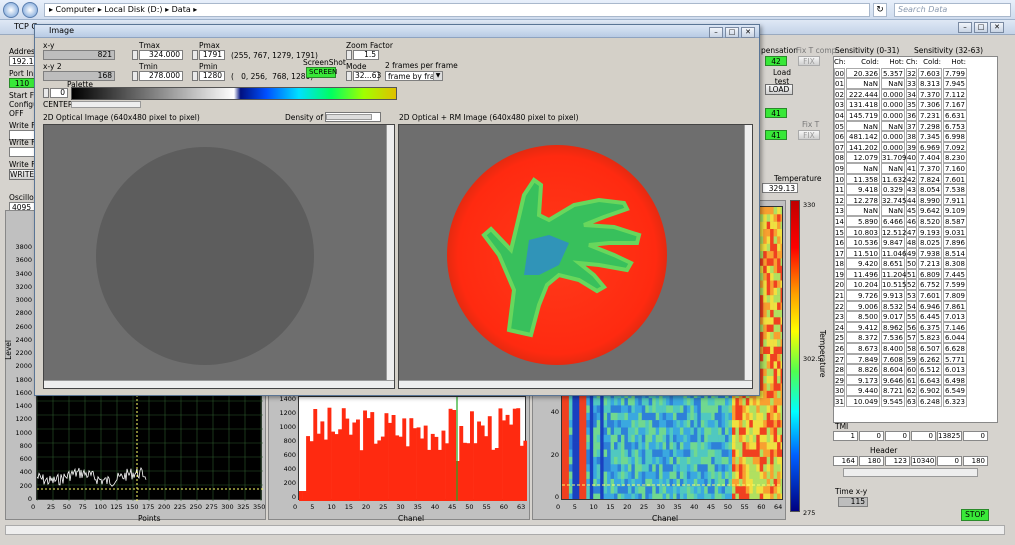  What do you see at coordinates (161, 76) in the screenshot?
I see `tmin-field: 278.000` at bounding box center [161, 76].